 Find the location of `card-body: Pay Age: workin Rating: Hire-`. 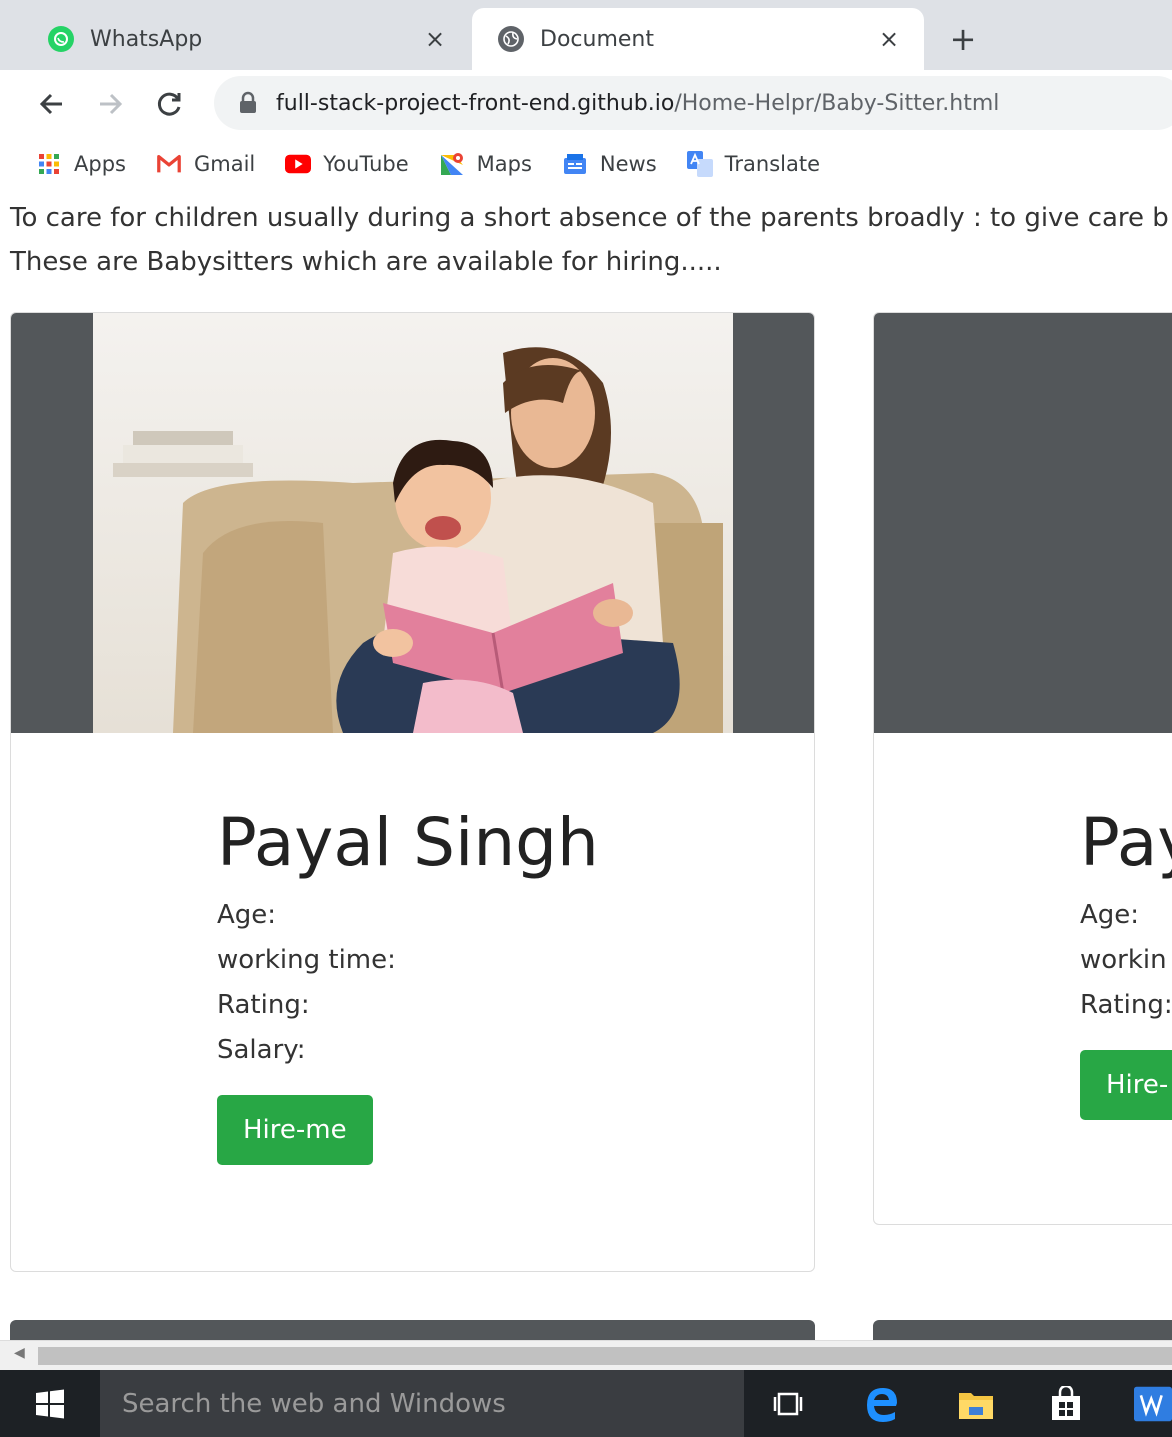

card-body: Pay Age: workin Rating: Hire- is located at coordinates (1126, 961).